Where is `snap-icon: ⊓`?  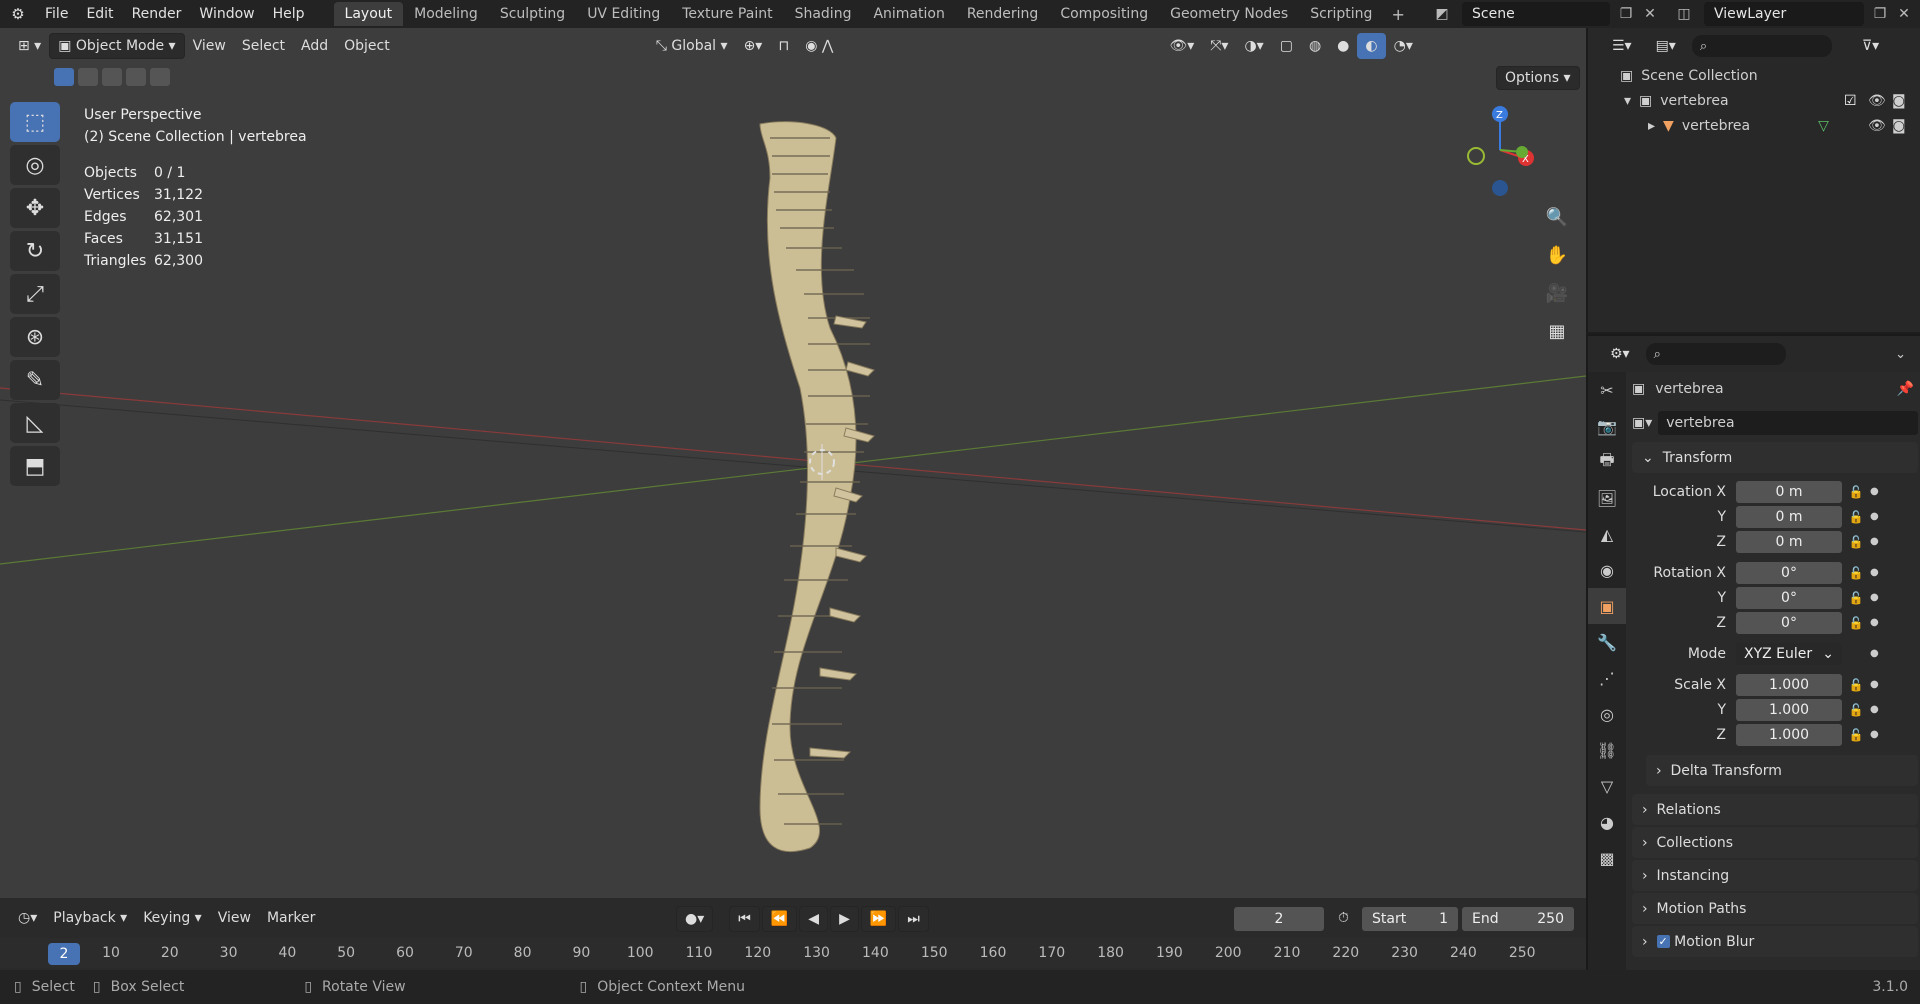 snap-icon: ⊓ is located at coordinates (783, 46).